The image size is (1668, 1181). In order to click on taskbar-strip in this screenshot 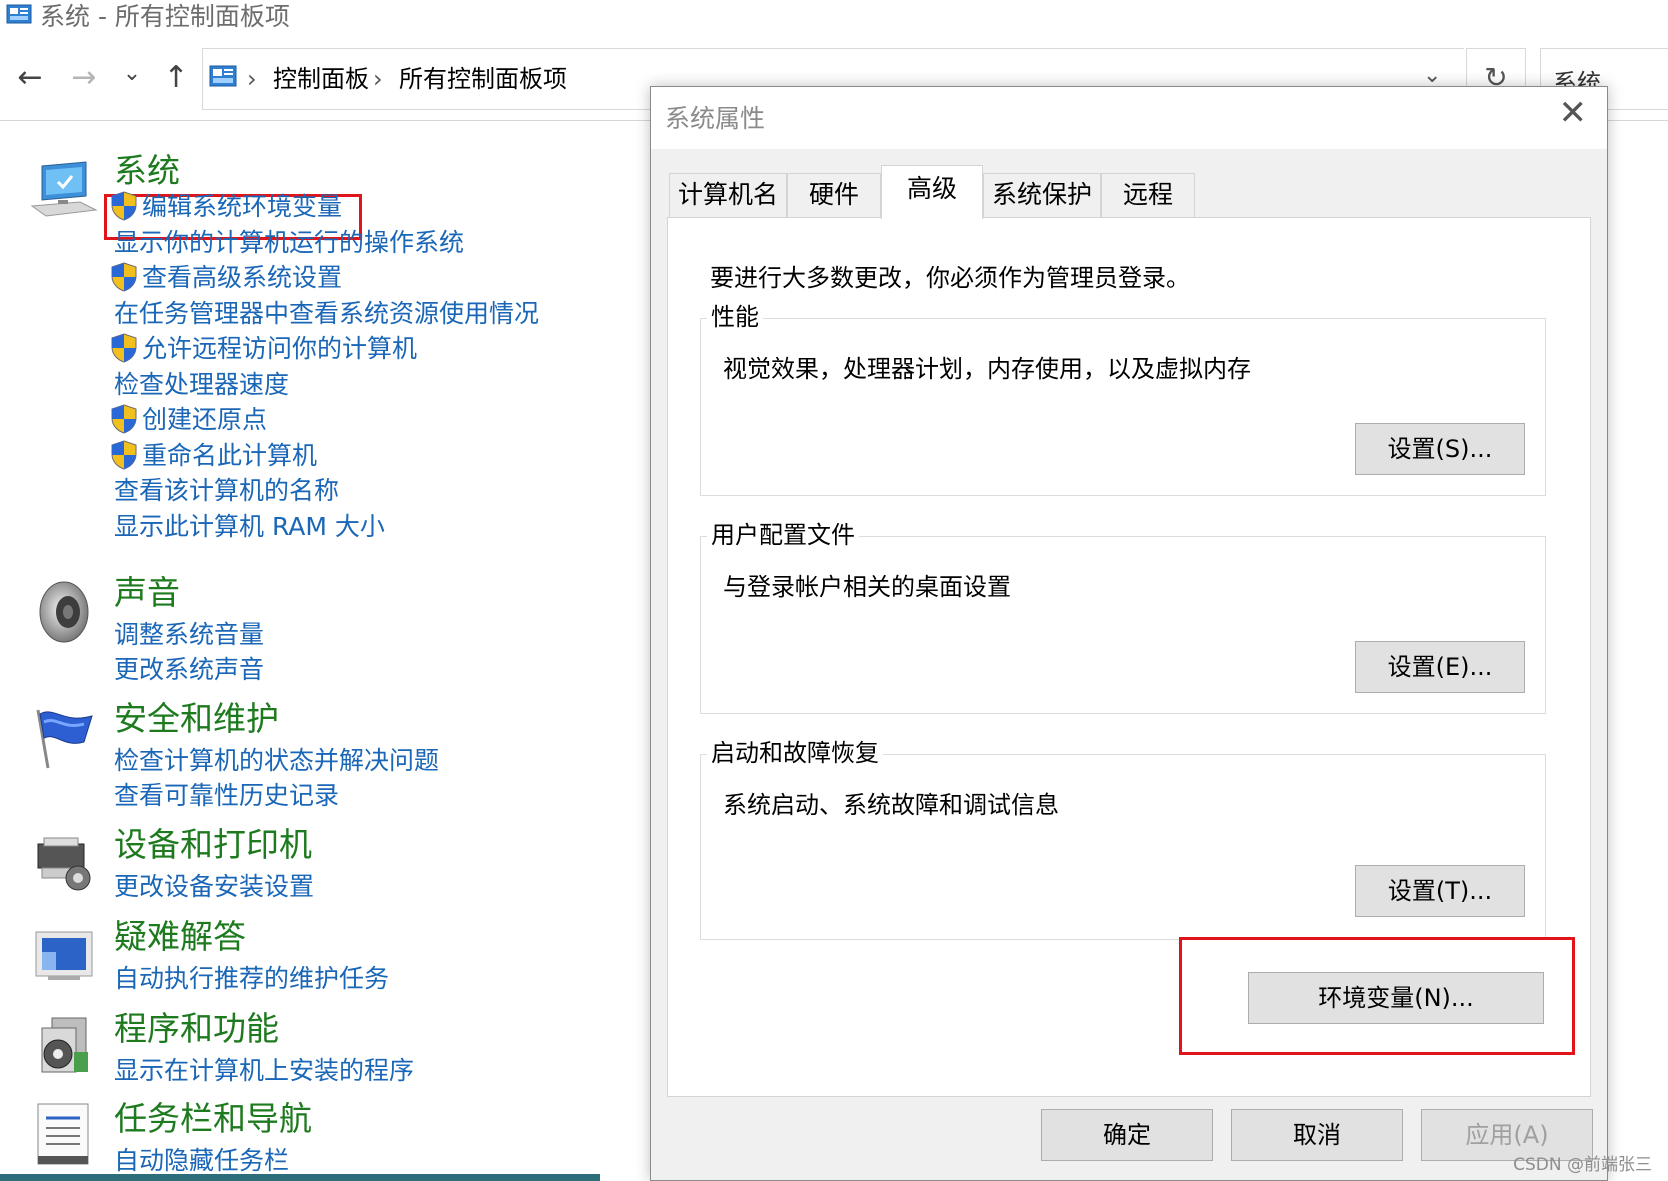, I will do `click(300, 1177)`.